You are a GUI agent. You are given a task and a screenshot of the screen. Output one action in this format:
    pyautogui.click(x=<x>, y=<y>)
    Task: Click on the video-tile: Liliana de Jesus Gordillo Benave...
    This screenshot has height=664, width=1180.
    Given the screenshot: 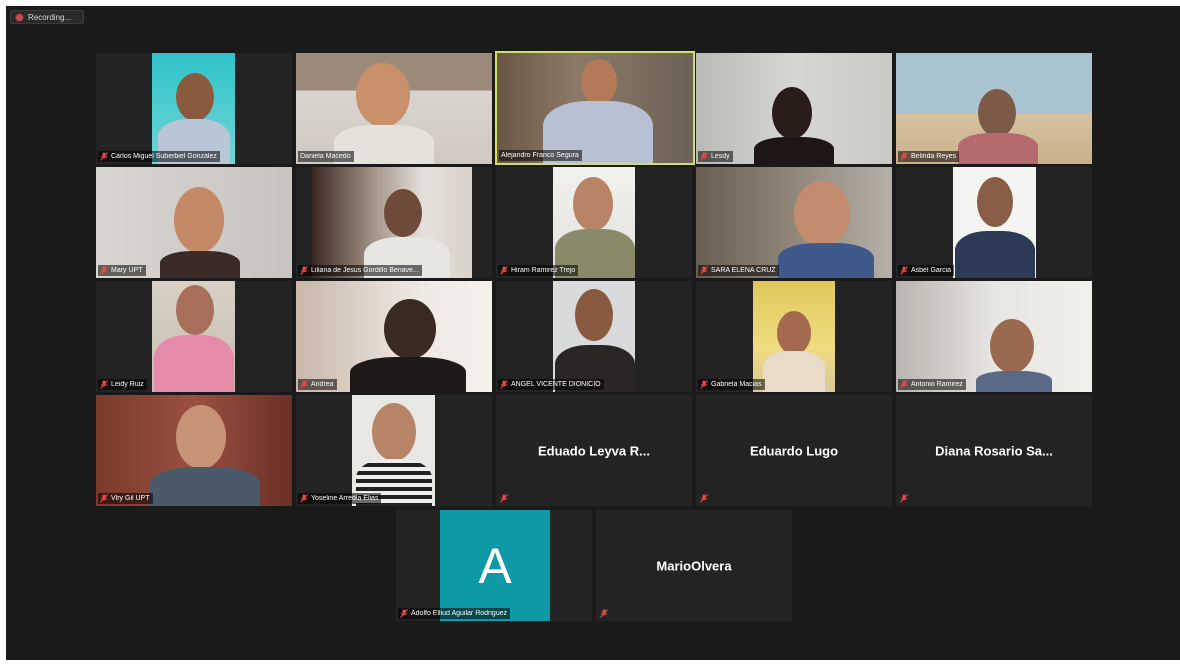 What is the action you would take?
    pyautogui.click(x=394, y=222)
    